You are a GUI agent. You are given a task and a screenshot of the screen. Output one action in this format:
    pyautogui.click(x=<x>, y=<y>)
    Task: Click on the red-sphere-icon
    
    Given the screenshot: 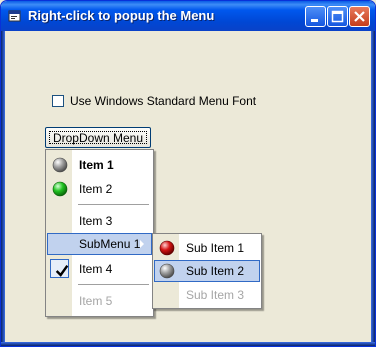 What is the action you would take?
    pyautogui.click(x=167, y=248)
    